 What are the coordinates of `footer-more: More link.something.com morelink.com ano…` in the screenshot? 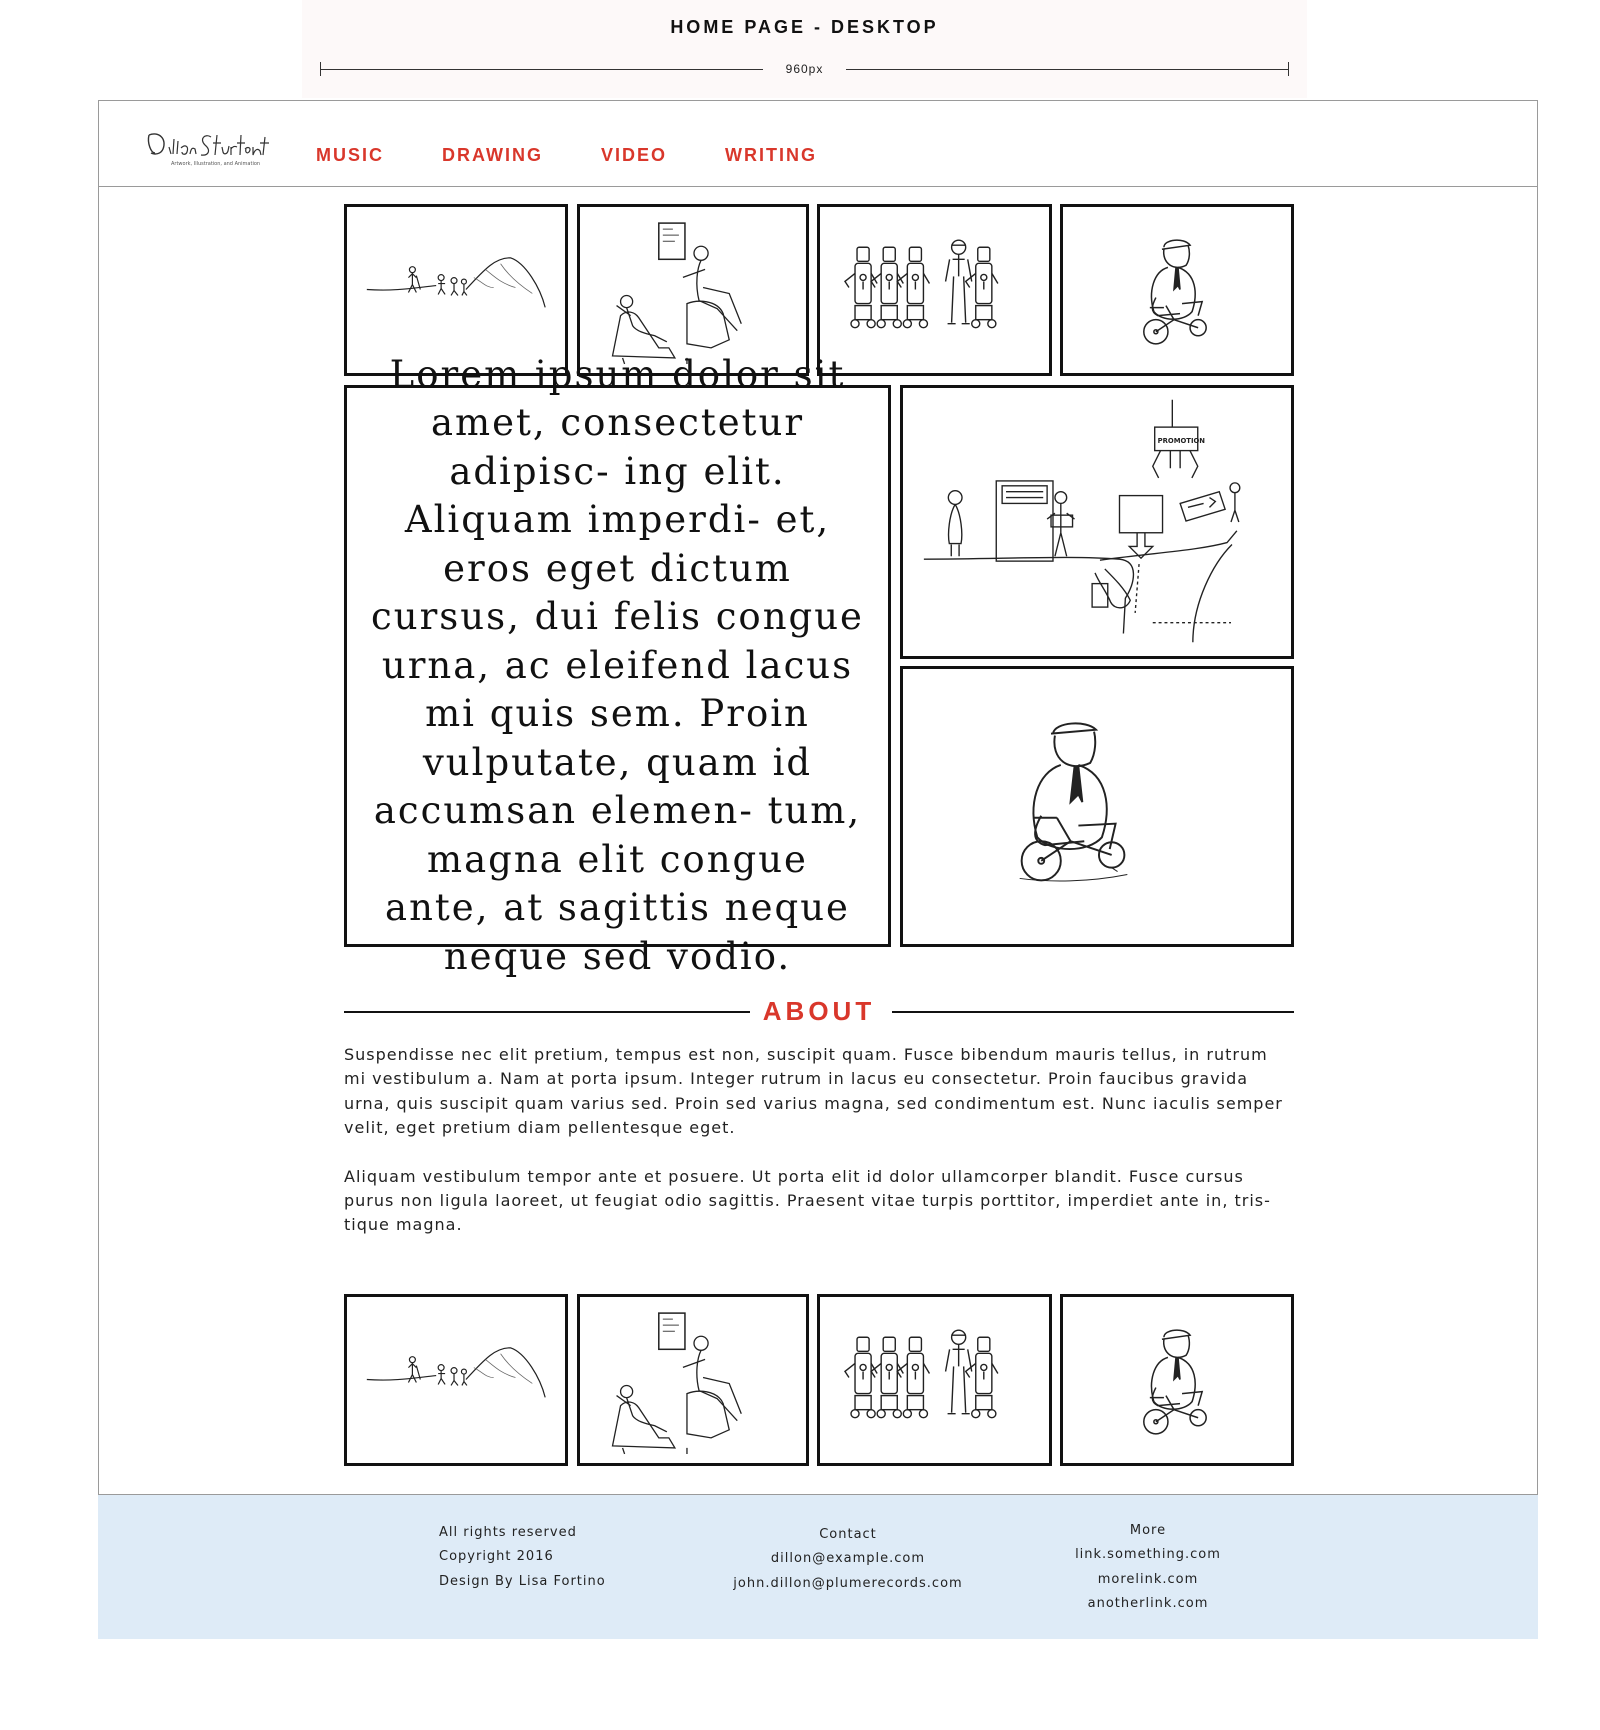 It's located at (1148, 1568).